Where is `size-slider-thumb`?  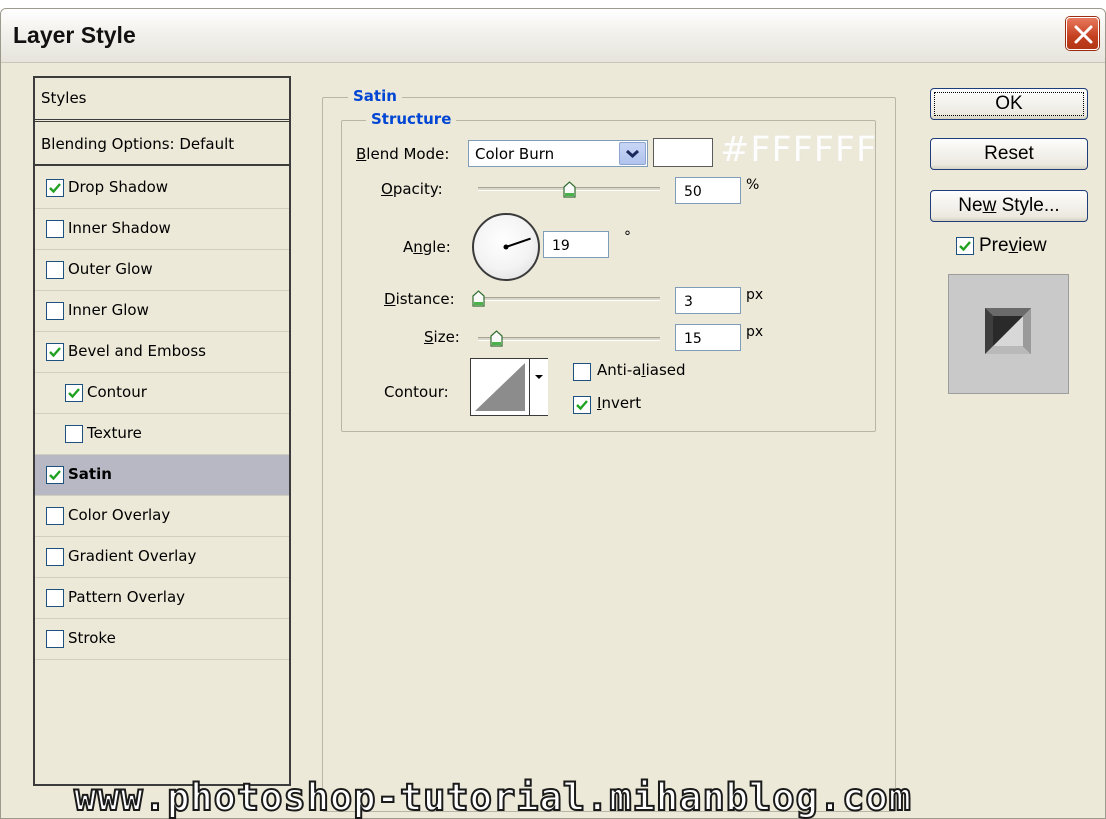
size-slider-thumb is located at coordinates (496, 338).